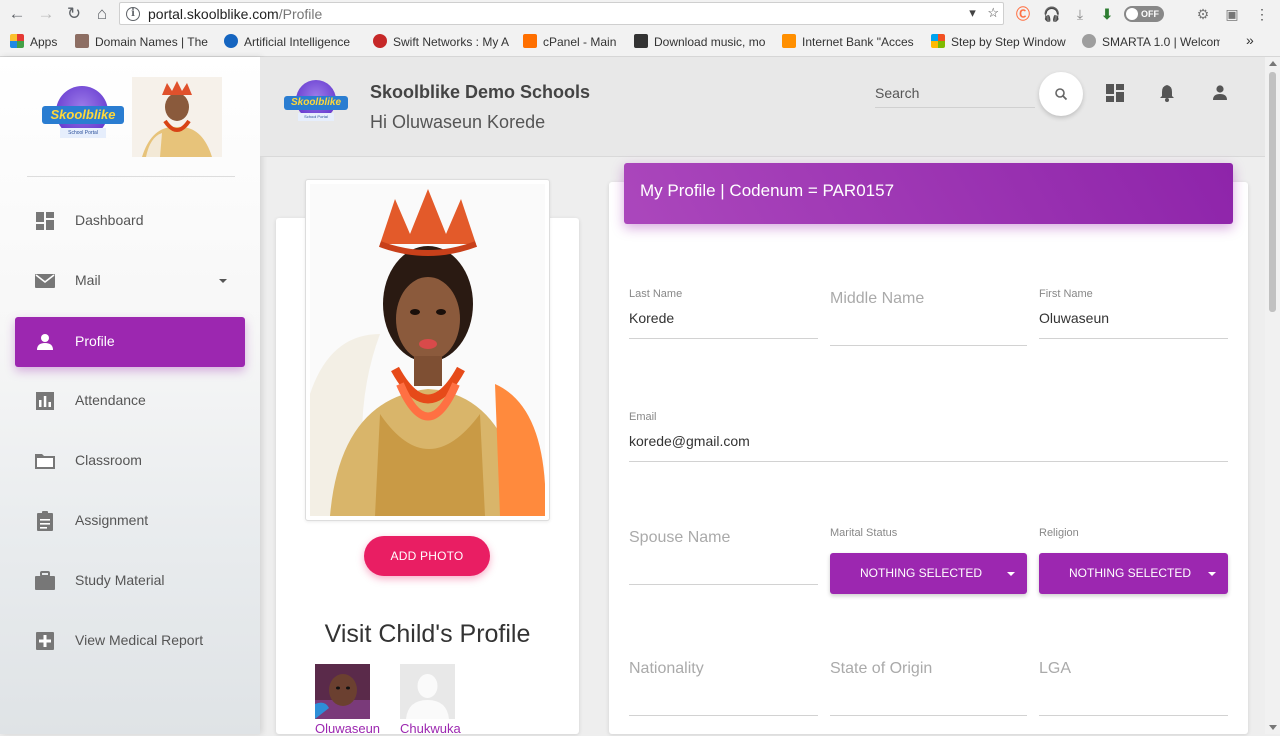 This screenshot has width=1280, height=736. I want to click on sidebar-item-label: Profile, so click(95, 341).